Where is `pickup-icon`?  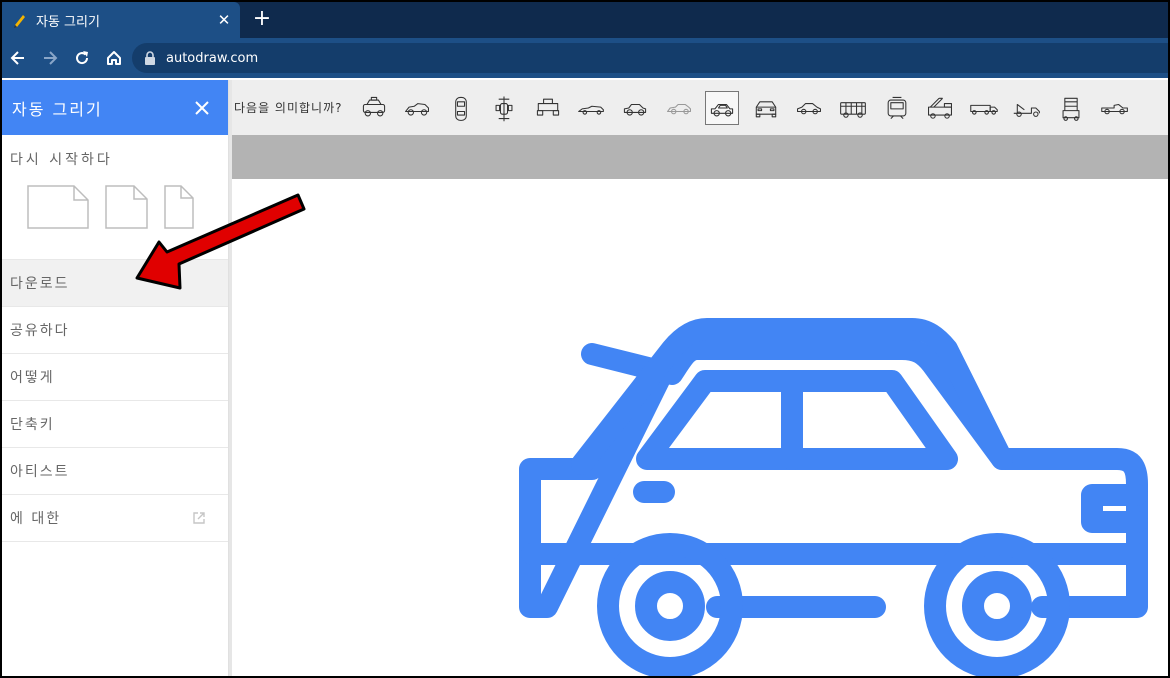
pickup-icon is located at coordinates (1115, 108).